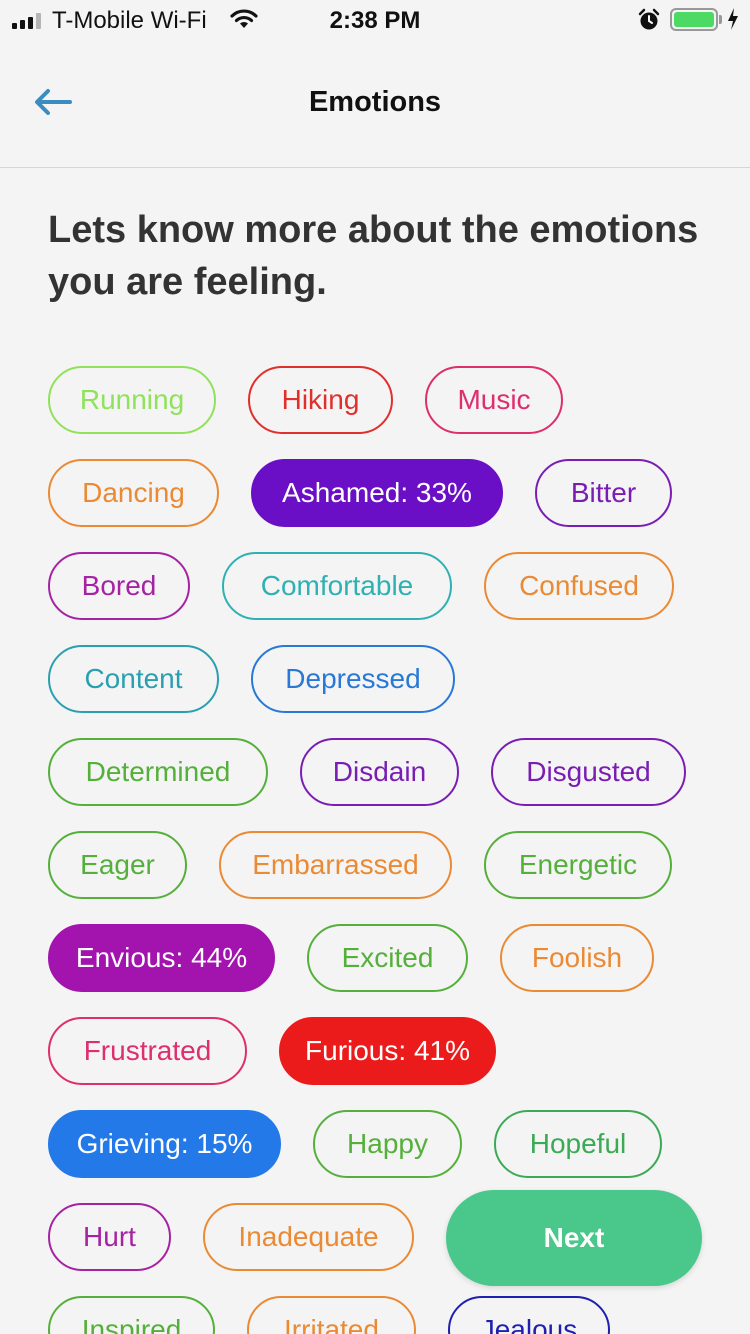 The height and width of the screenshot is (1334, 750). What do you see at coordinates (494, 400) in the screenshot?
I see `emotion-chip-music: Music` at bounding box center [494, 400].